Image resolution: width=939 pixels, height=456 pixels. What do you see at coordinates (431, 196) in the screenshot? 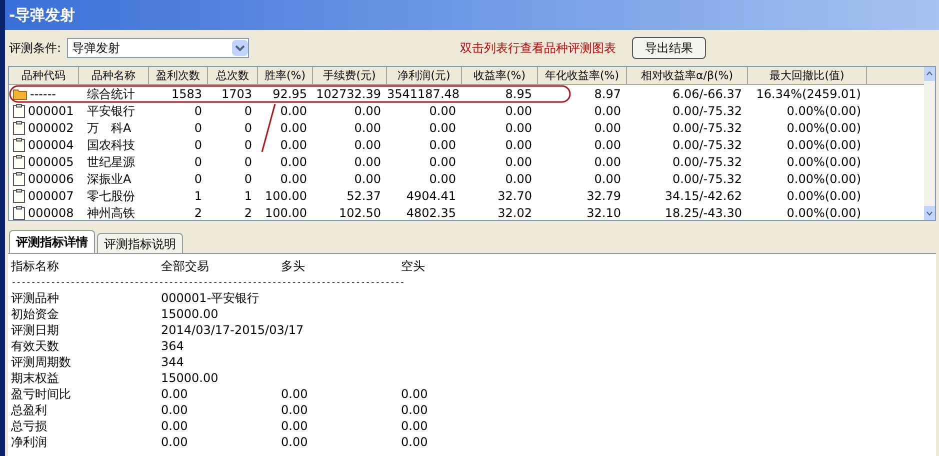
I see `table-cell-text: 4904.41` at bounding box center [431, 196].